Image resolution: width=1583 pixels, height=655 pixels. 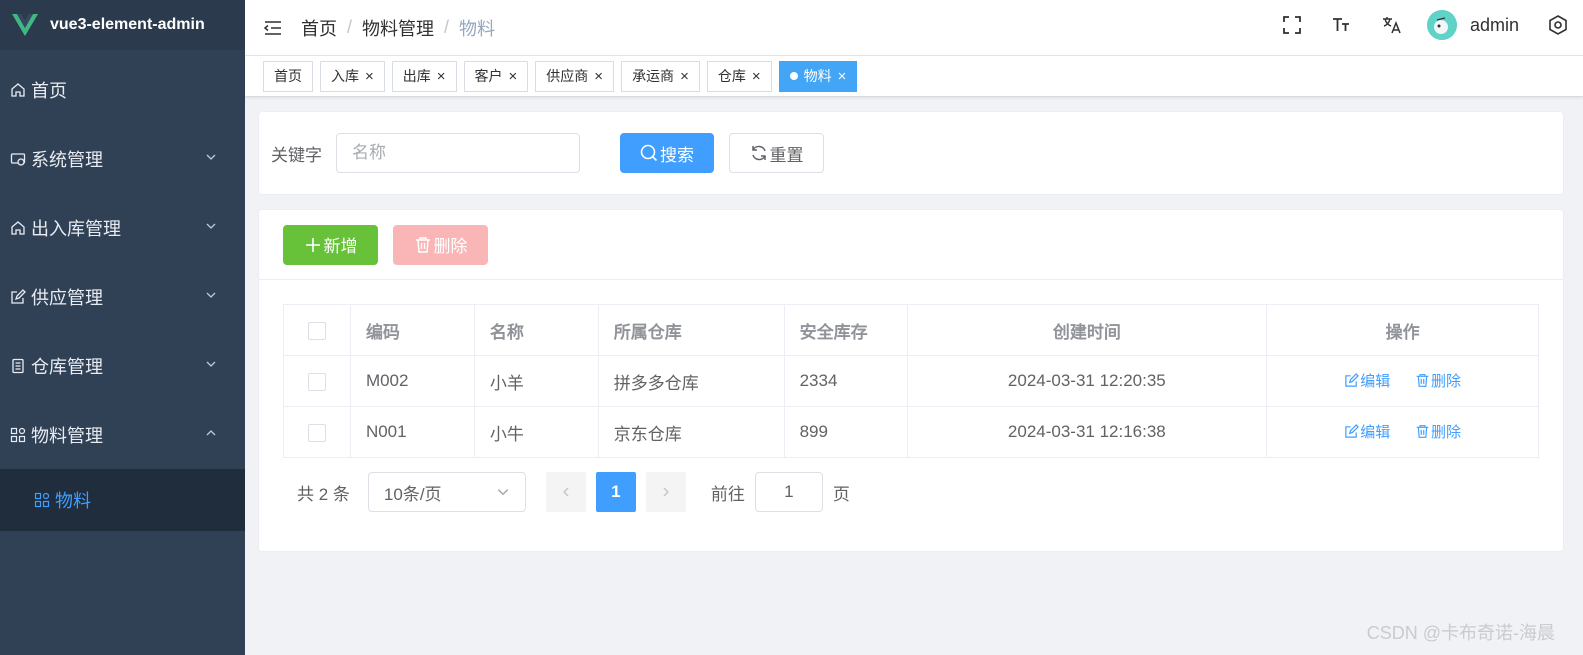 I want to click on tag-customer: 客户 ×, so click(x=496, y=76).